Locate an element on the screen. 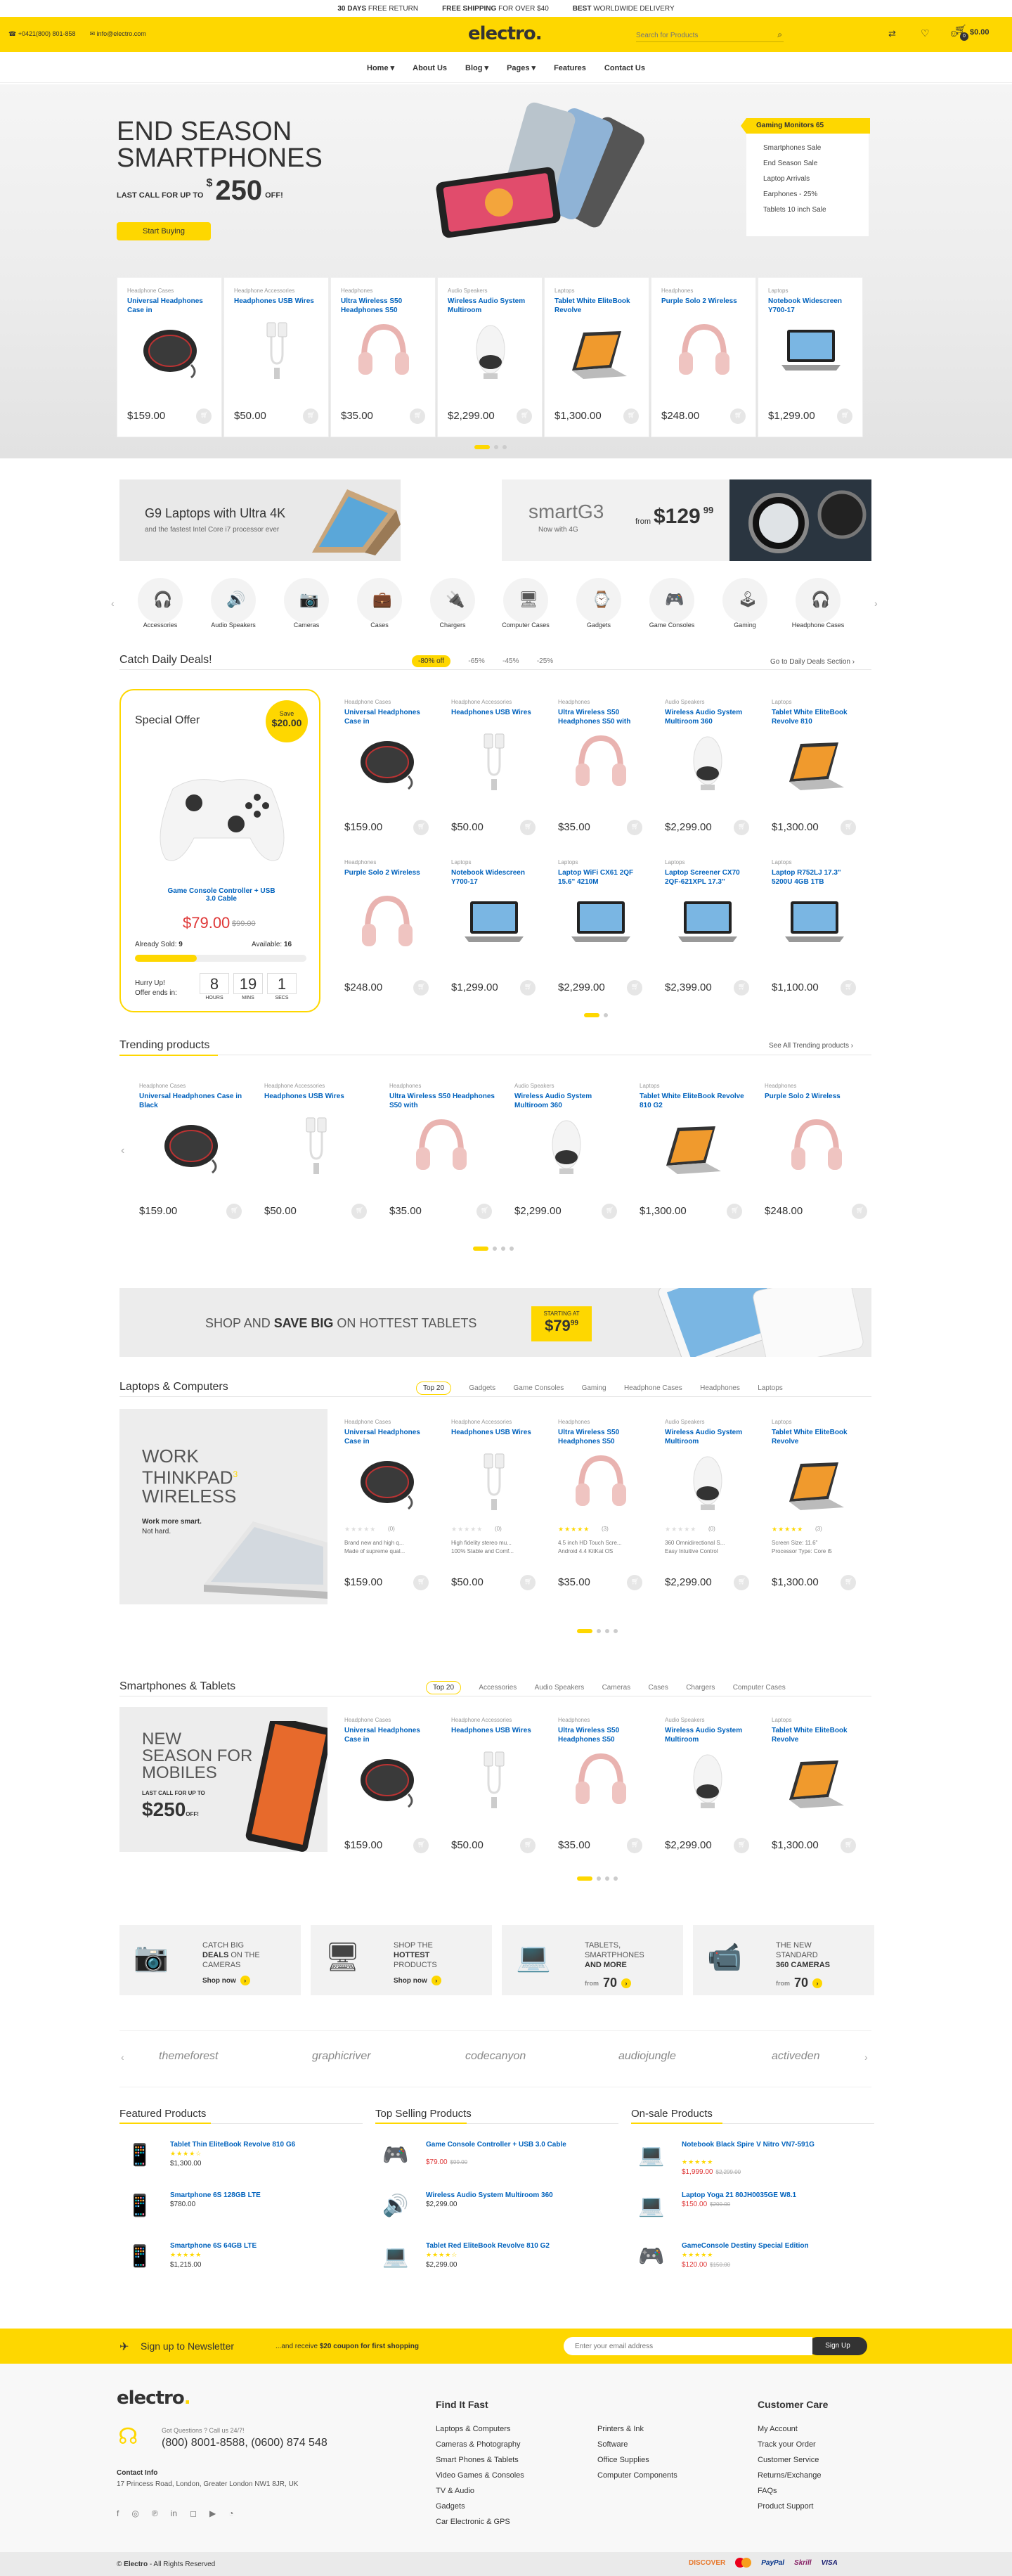  footer-link: Smart Phones & Tablets is located at coordinates (480, 2460).